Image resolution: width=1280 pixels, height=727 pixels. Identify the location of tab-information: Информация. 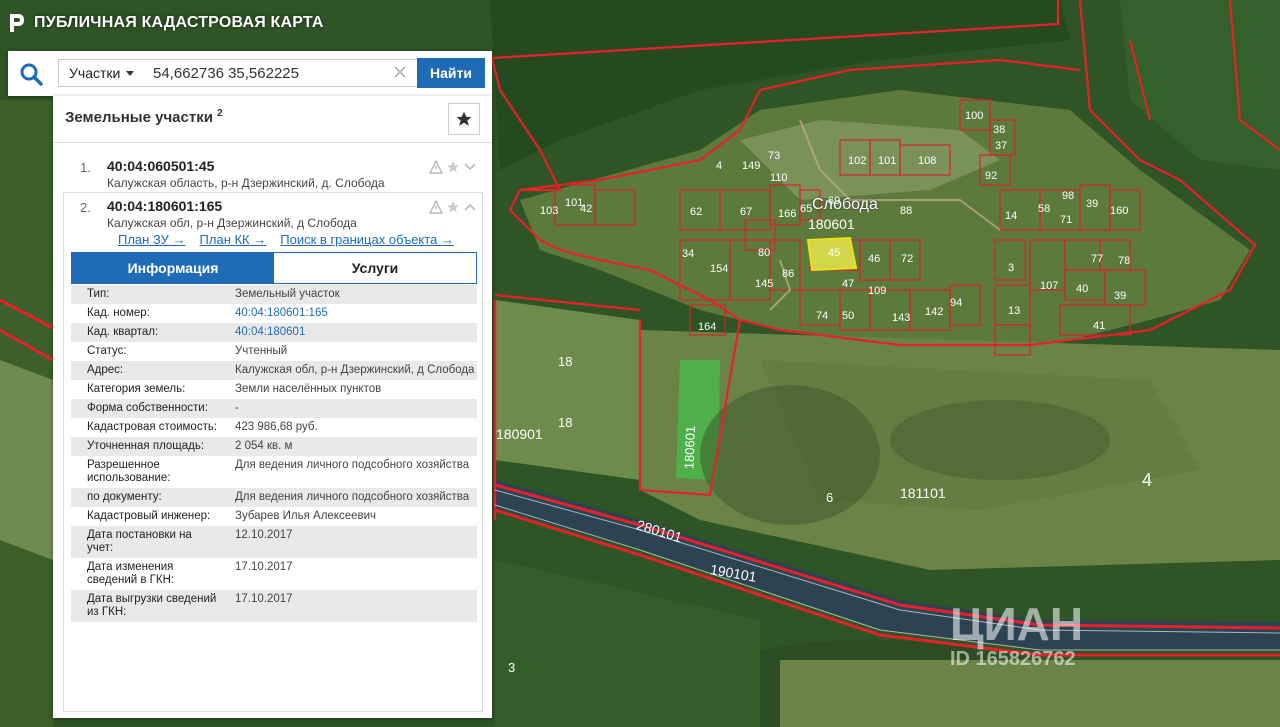
(173, 268).